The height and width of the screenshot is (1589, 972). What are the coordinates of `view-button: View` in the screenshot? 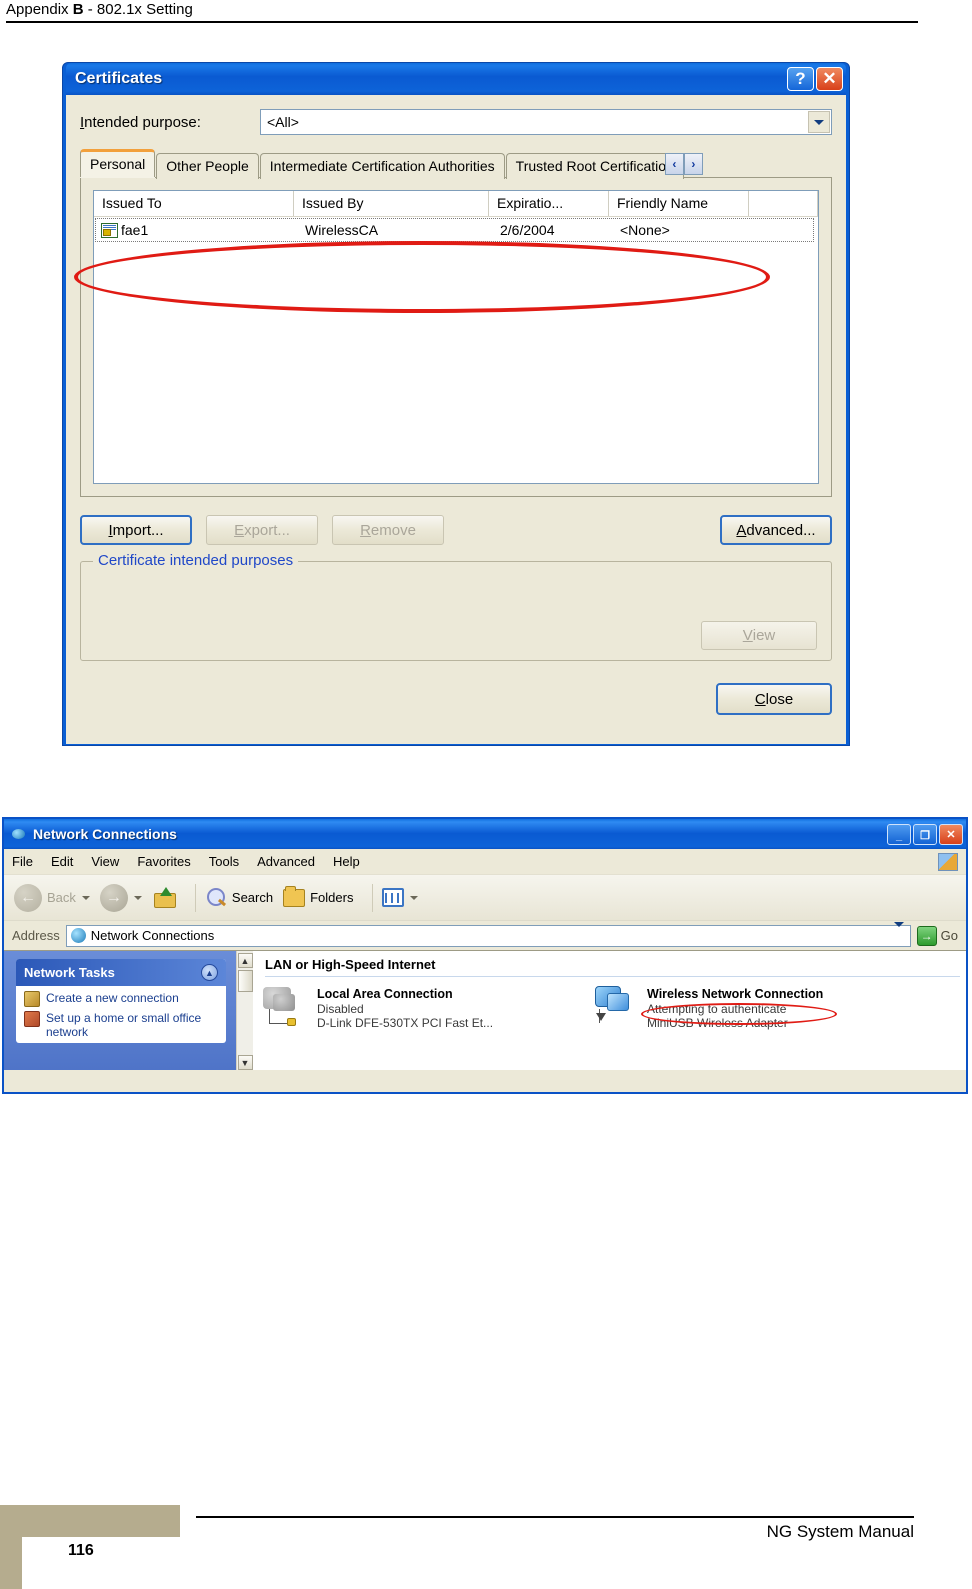 It's located at (759, 635).